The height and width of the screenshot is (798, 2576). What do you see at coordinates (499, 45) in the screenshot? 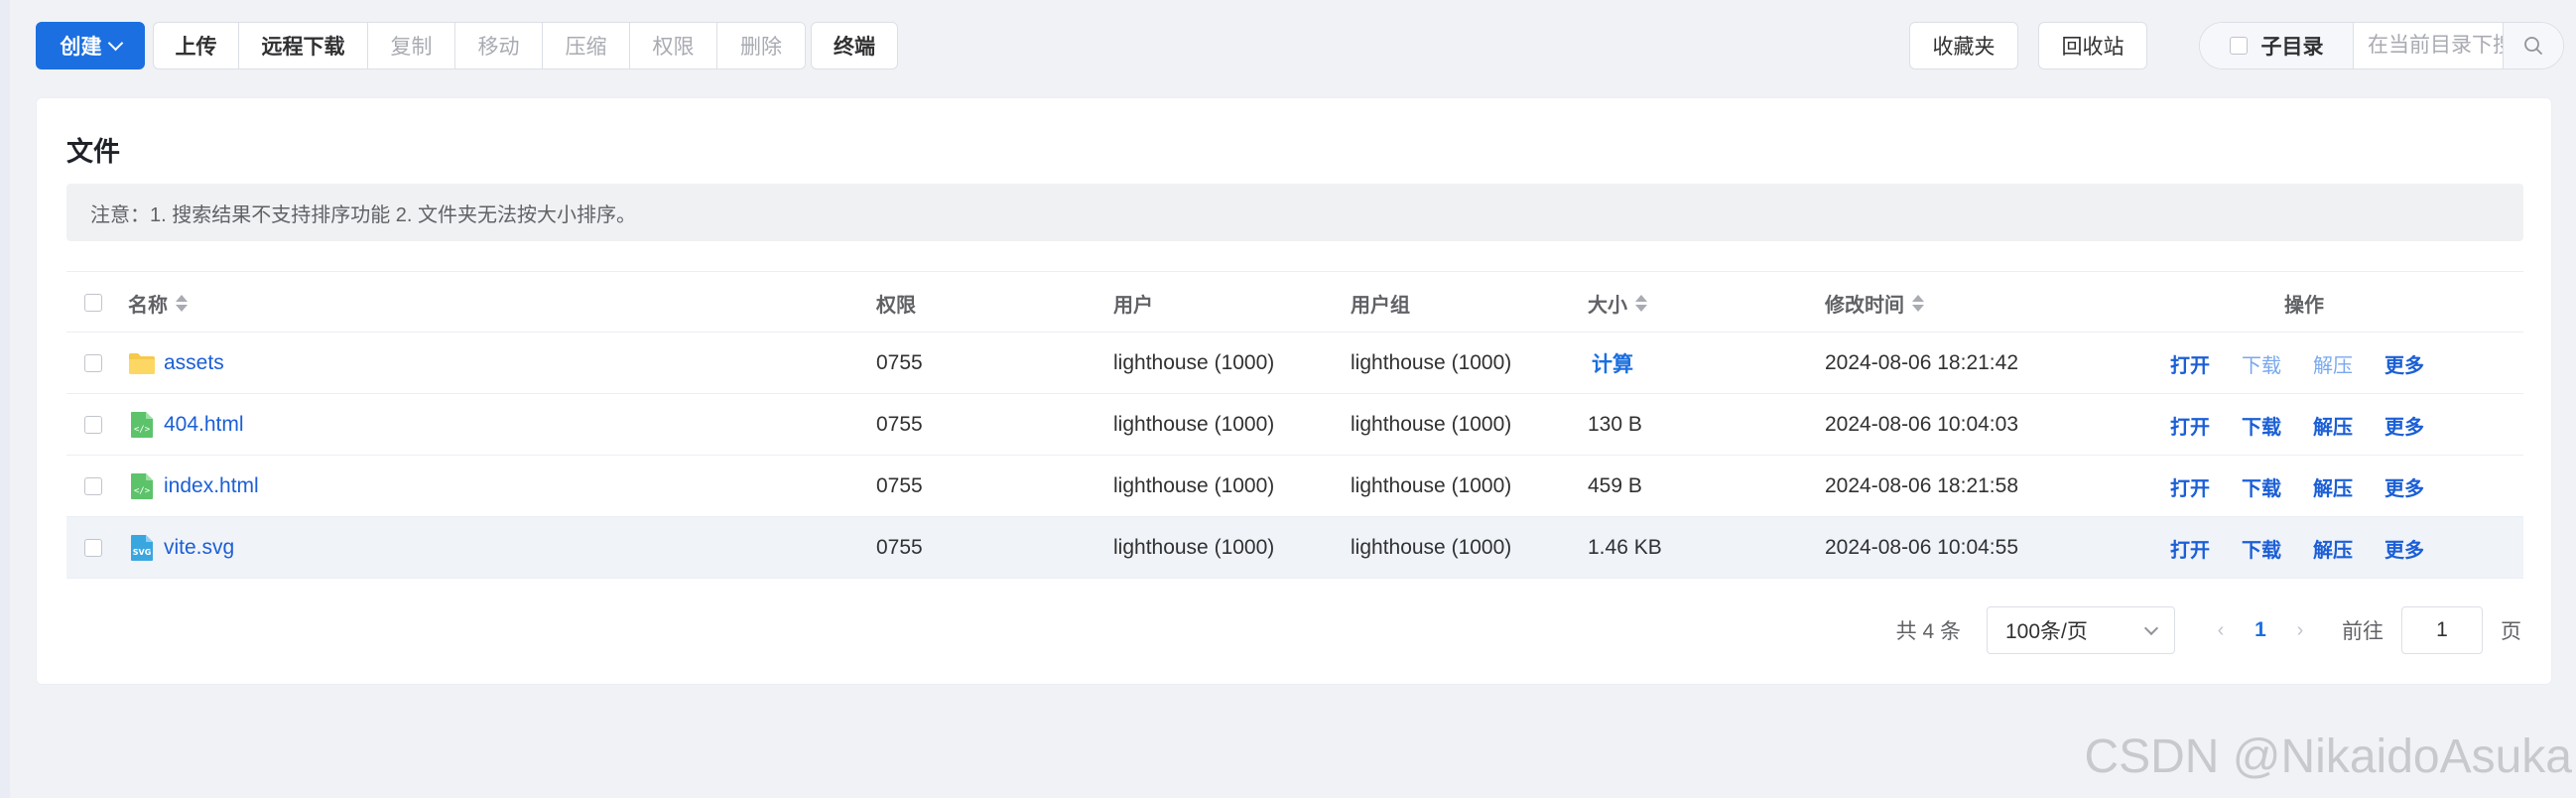
I see `move-button: 移动` at bounding box center [499, 45].